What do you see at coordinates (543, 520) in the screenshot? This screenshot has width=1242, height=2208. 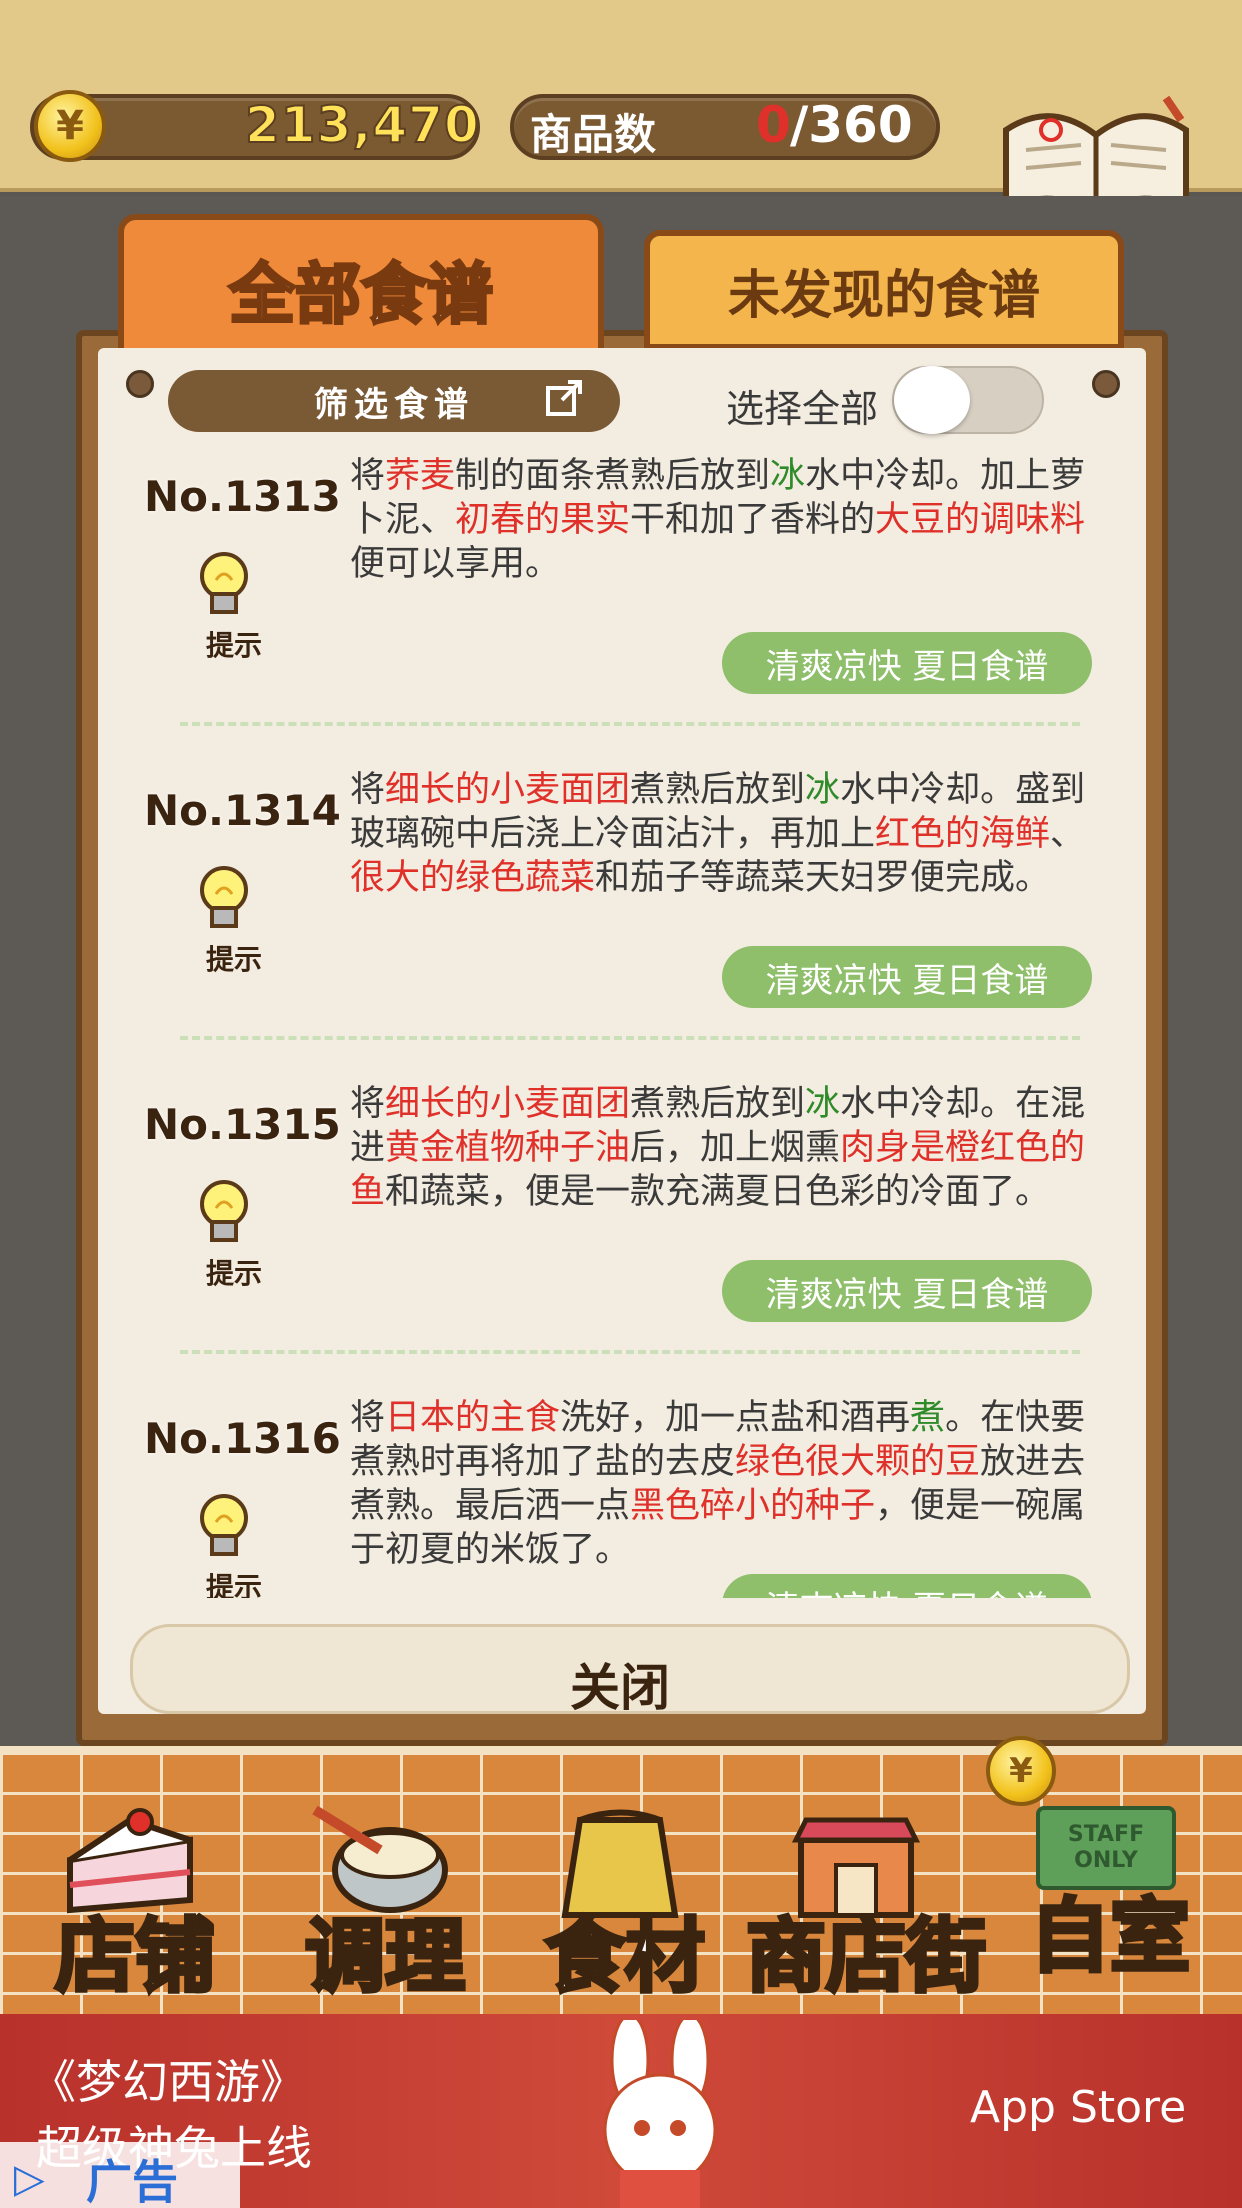 I see `ingredient-highlight: 初春的果实` at bounding box center [543, 520].